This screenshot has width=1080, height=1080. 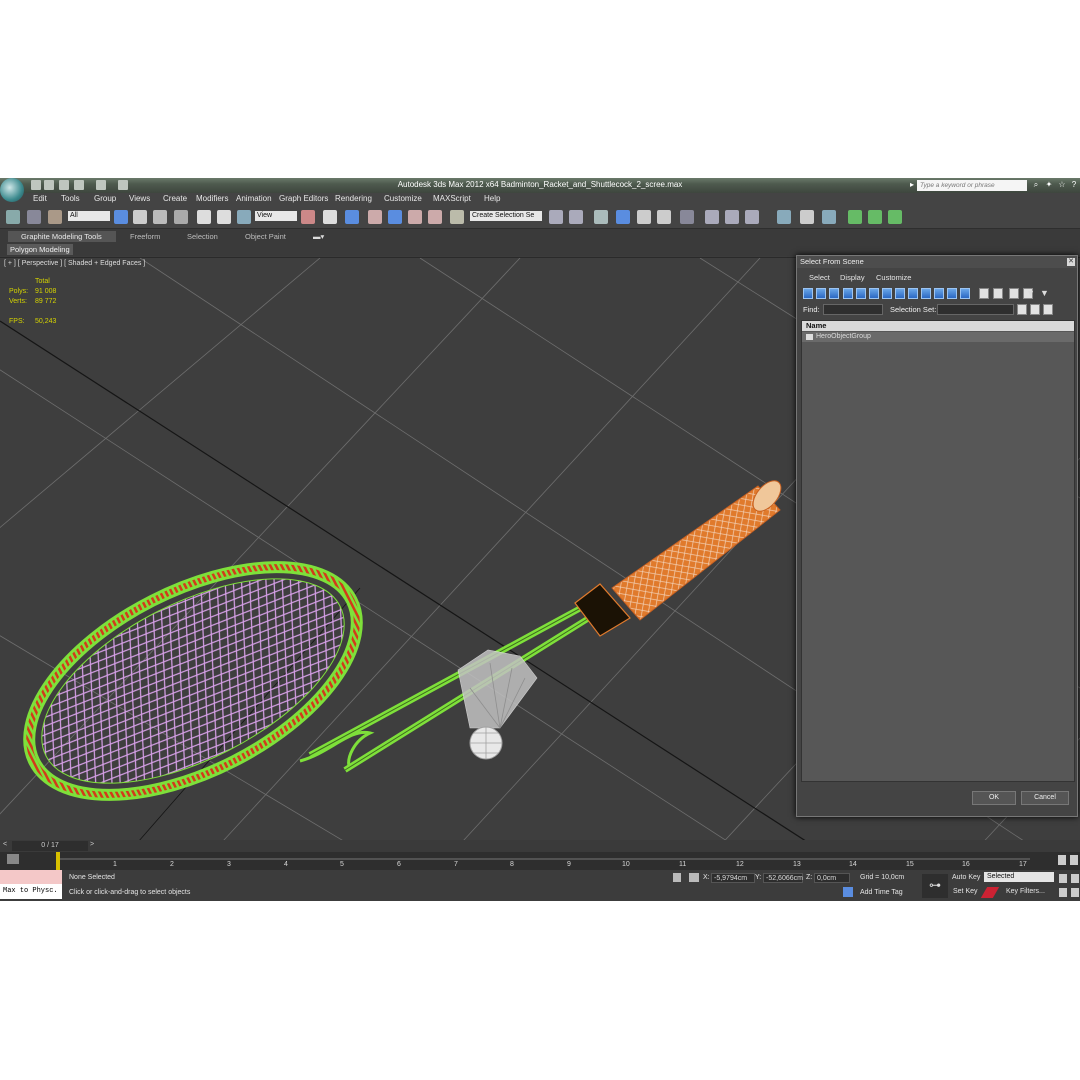 I want to click on dialog-title-bar: Select From Scene ✕, so click(x=937, y=262).